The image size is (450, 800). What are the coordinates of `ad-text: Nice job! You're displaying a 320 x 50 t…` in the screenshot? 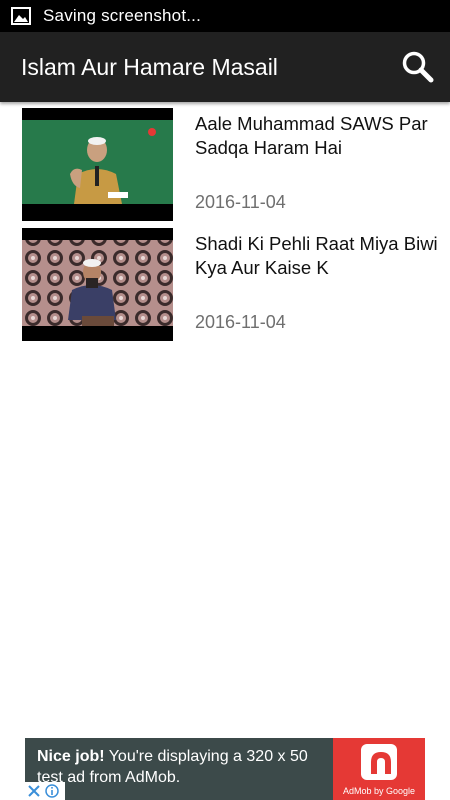 It's located at (184, 767).